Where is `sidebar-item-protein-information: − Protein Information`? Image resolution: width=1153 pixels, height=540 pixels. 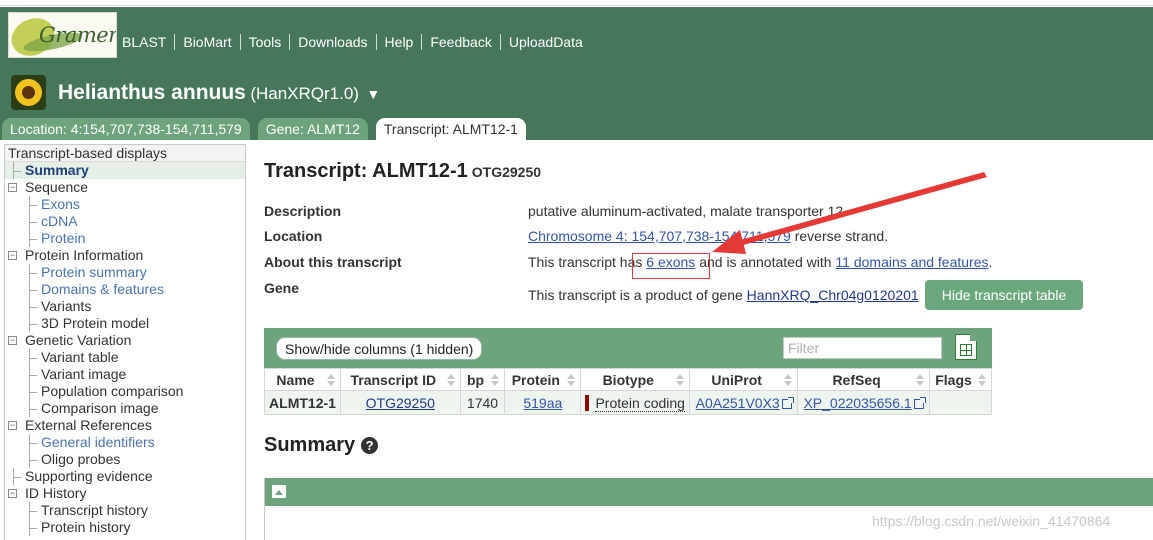 sidebar-item-protein-information: − Protein Information is located at coordinates (125, 255).